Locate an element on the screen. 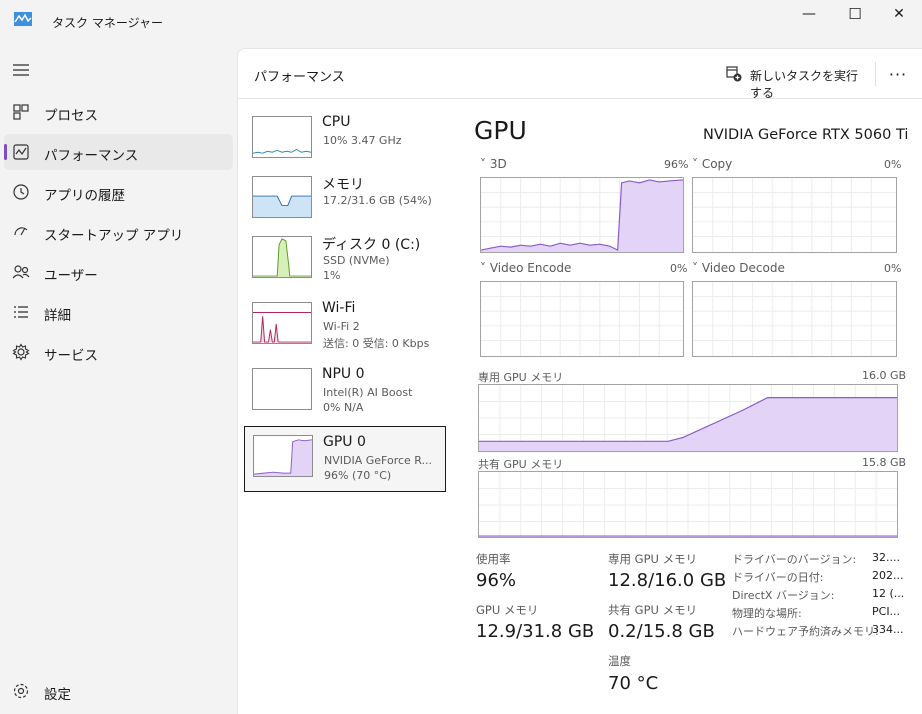  shared-memory-graph is located at coordinates (688, 504).